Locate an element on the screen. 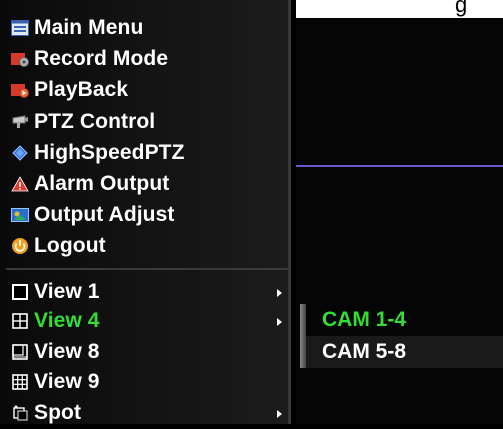 Image resolution: width=503 pixels, height=429 pixels. submenu-item-cam-1-4: CAM 1-4 is located at coordinates (401, 320).